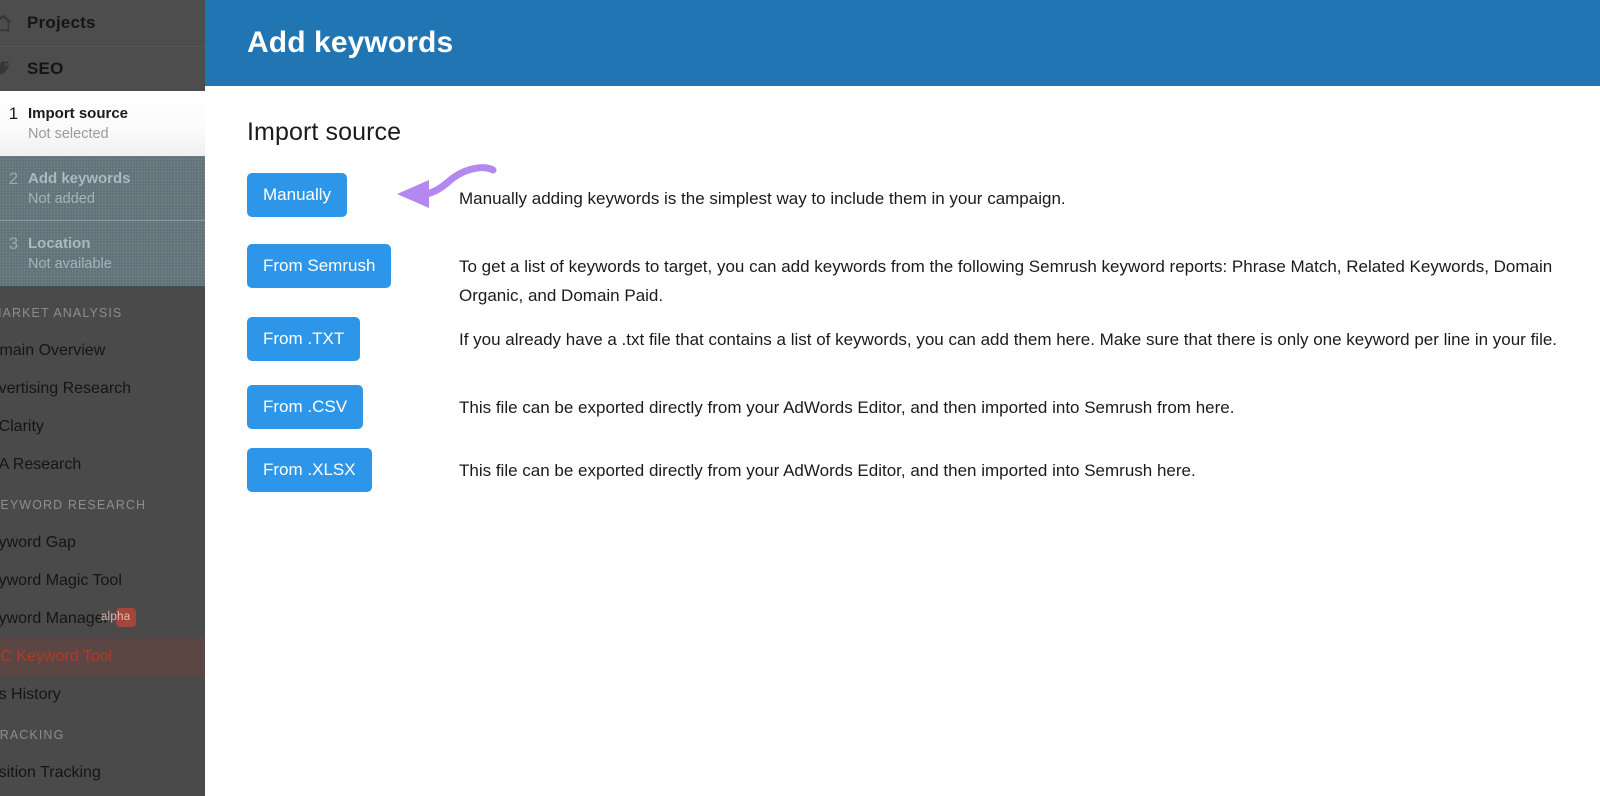 This screenshot has width=1600, height=796. Describe the element at coordinates (102, 695) in the screenshot. I see `sidebar-item-ads-history: Ads History` at that location.